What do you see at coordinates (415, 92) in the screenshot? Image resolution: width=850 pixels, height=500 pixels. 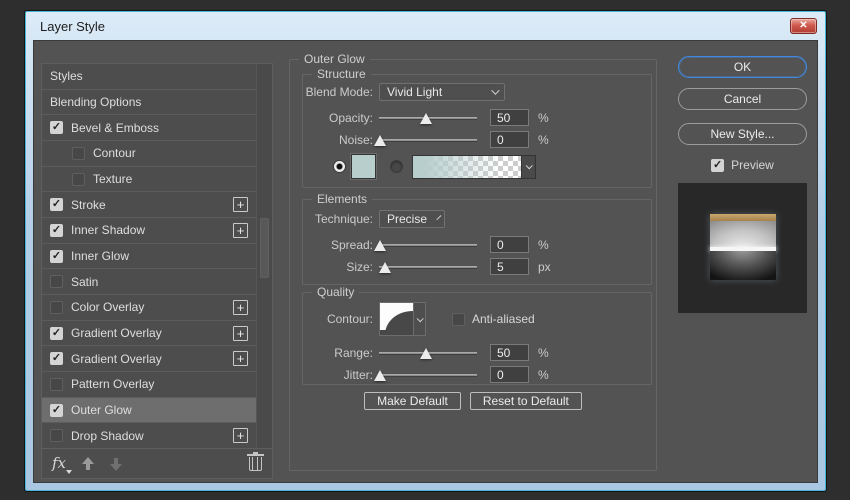 I see `blend-mode-value: Vivid Light` at bounding box center [415, 92].